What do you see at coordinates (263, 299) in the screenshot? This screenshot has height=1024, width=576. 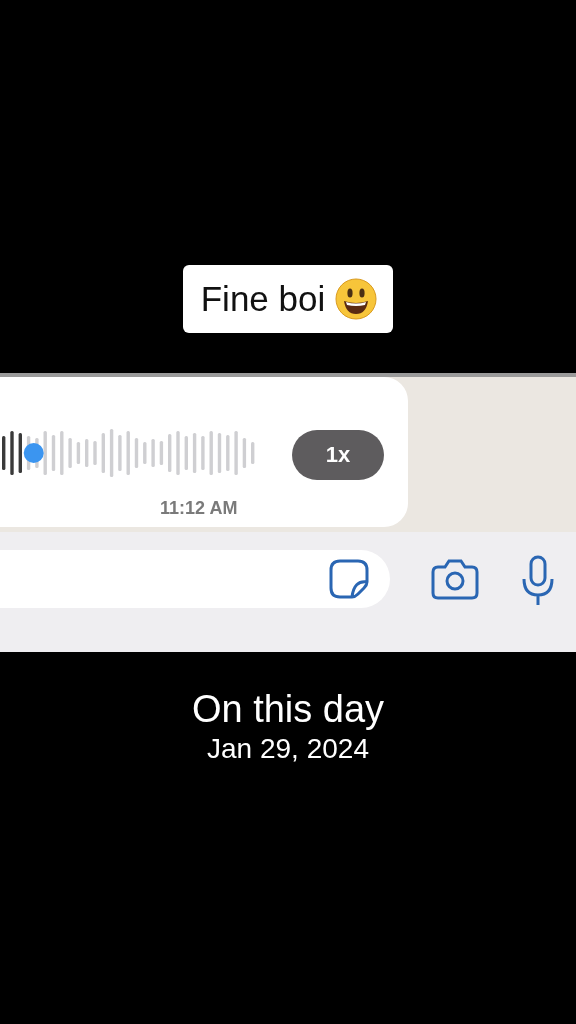 I see `caption-text: Fine boi` at bounding box center [263, 299].